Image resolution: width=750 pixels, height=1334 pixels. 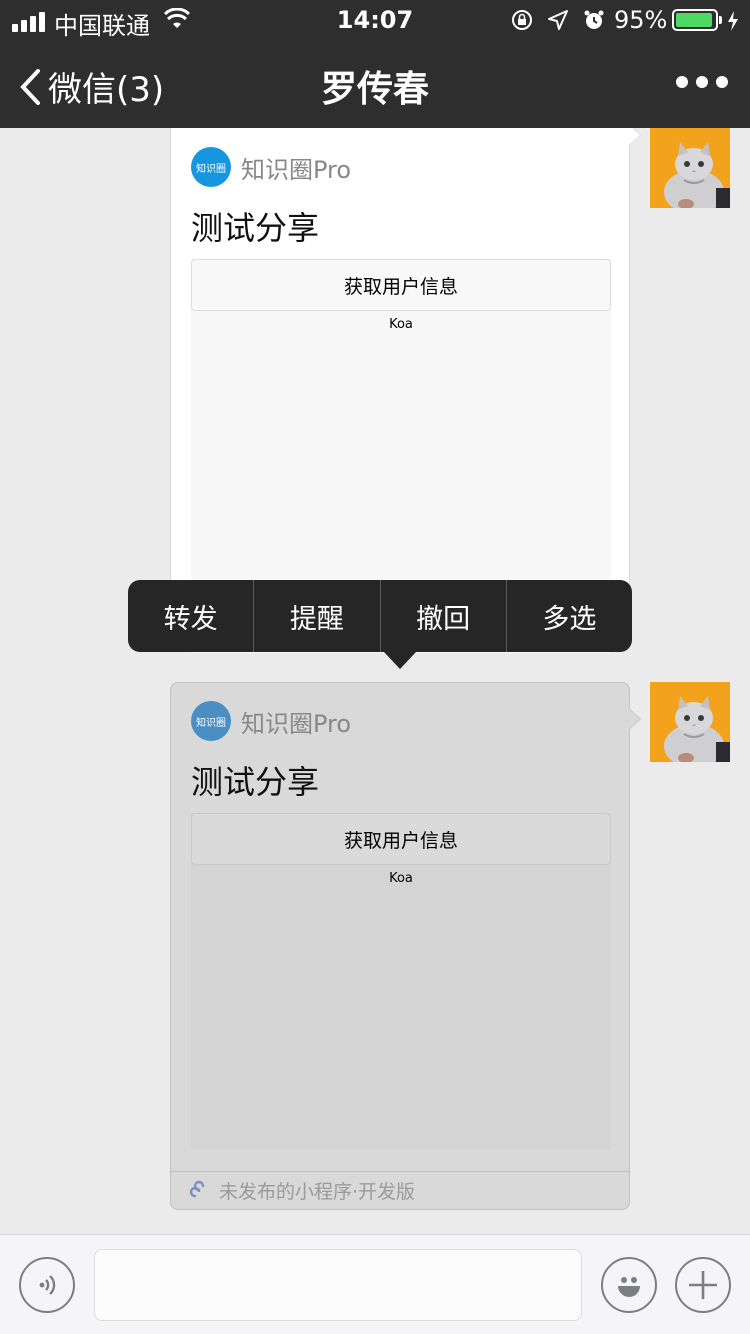 I want to click on menu-item-forward: 转发, so click(x=190, y=616).